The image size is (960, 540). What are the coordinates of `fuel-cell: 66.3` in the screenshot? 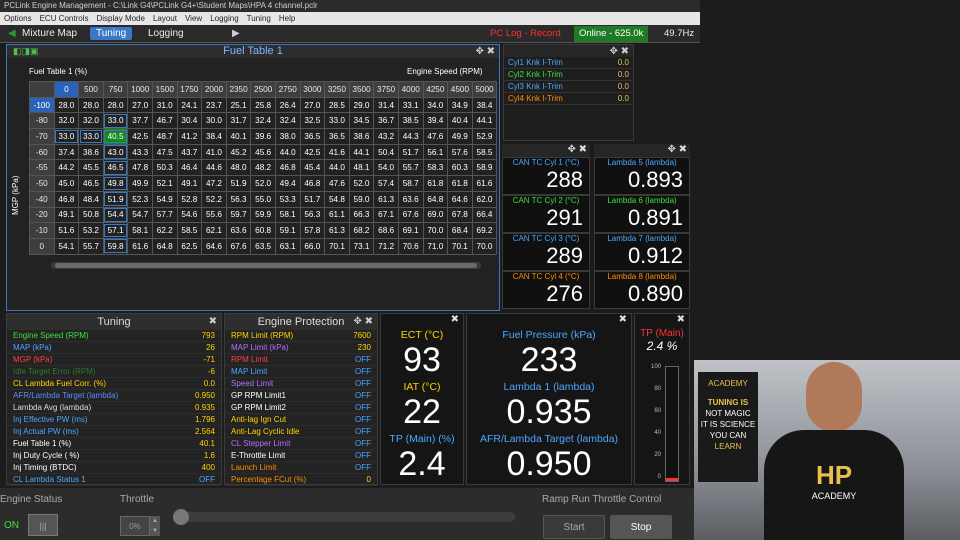 It's located at (361, 215).